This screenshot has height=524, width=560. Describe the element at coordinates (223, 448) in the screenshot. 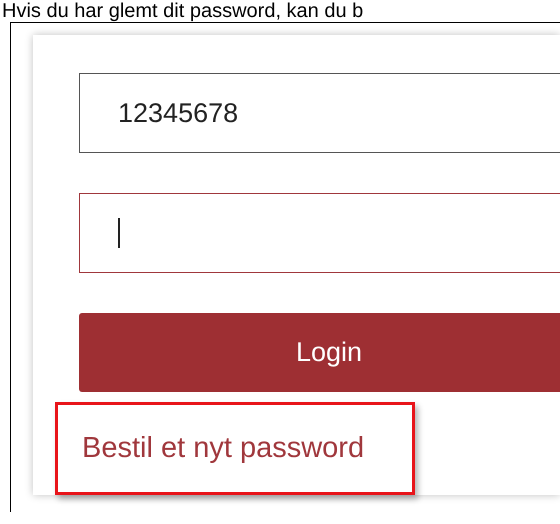

I see `forgot-password-link: Bestil et nyt password` at that location.